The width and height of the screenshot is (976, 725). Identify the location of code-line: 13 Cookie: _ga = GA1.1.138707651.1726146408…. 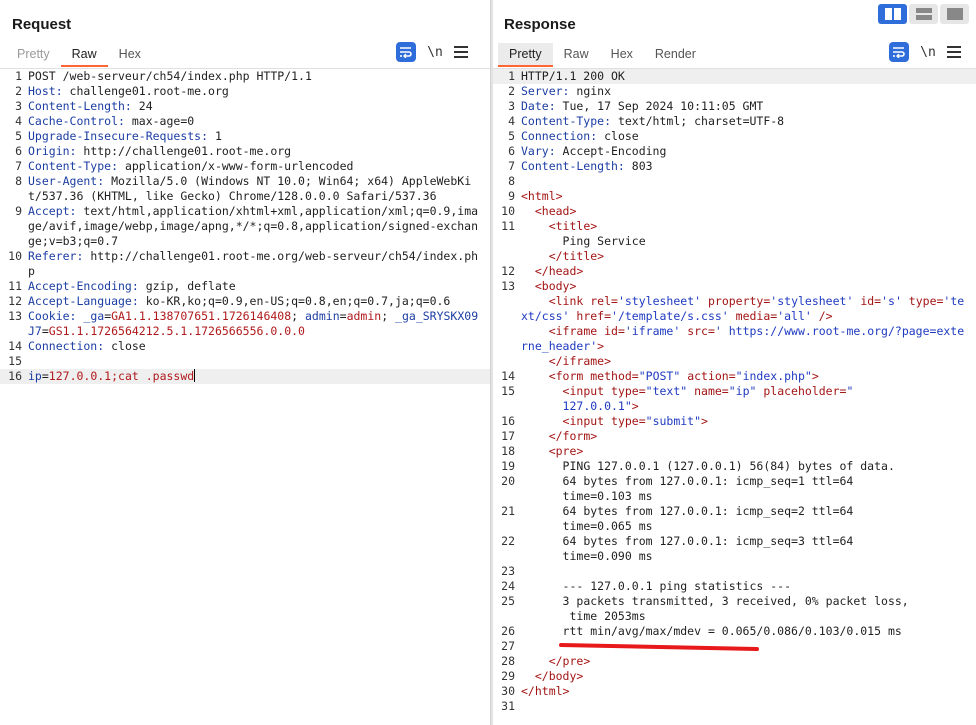
(245, 324).